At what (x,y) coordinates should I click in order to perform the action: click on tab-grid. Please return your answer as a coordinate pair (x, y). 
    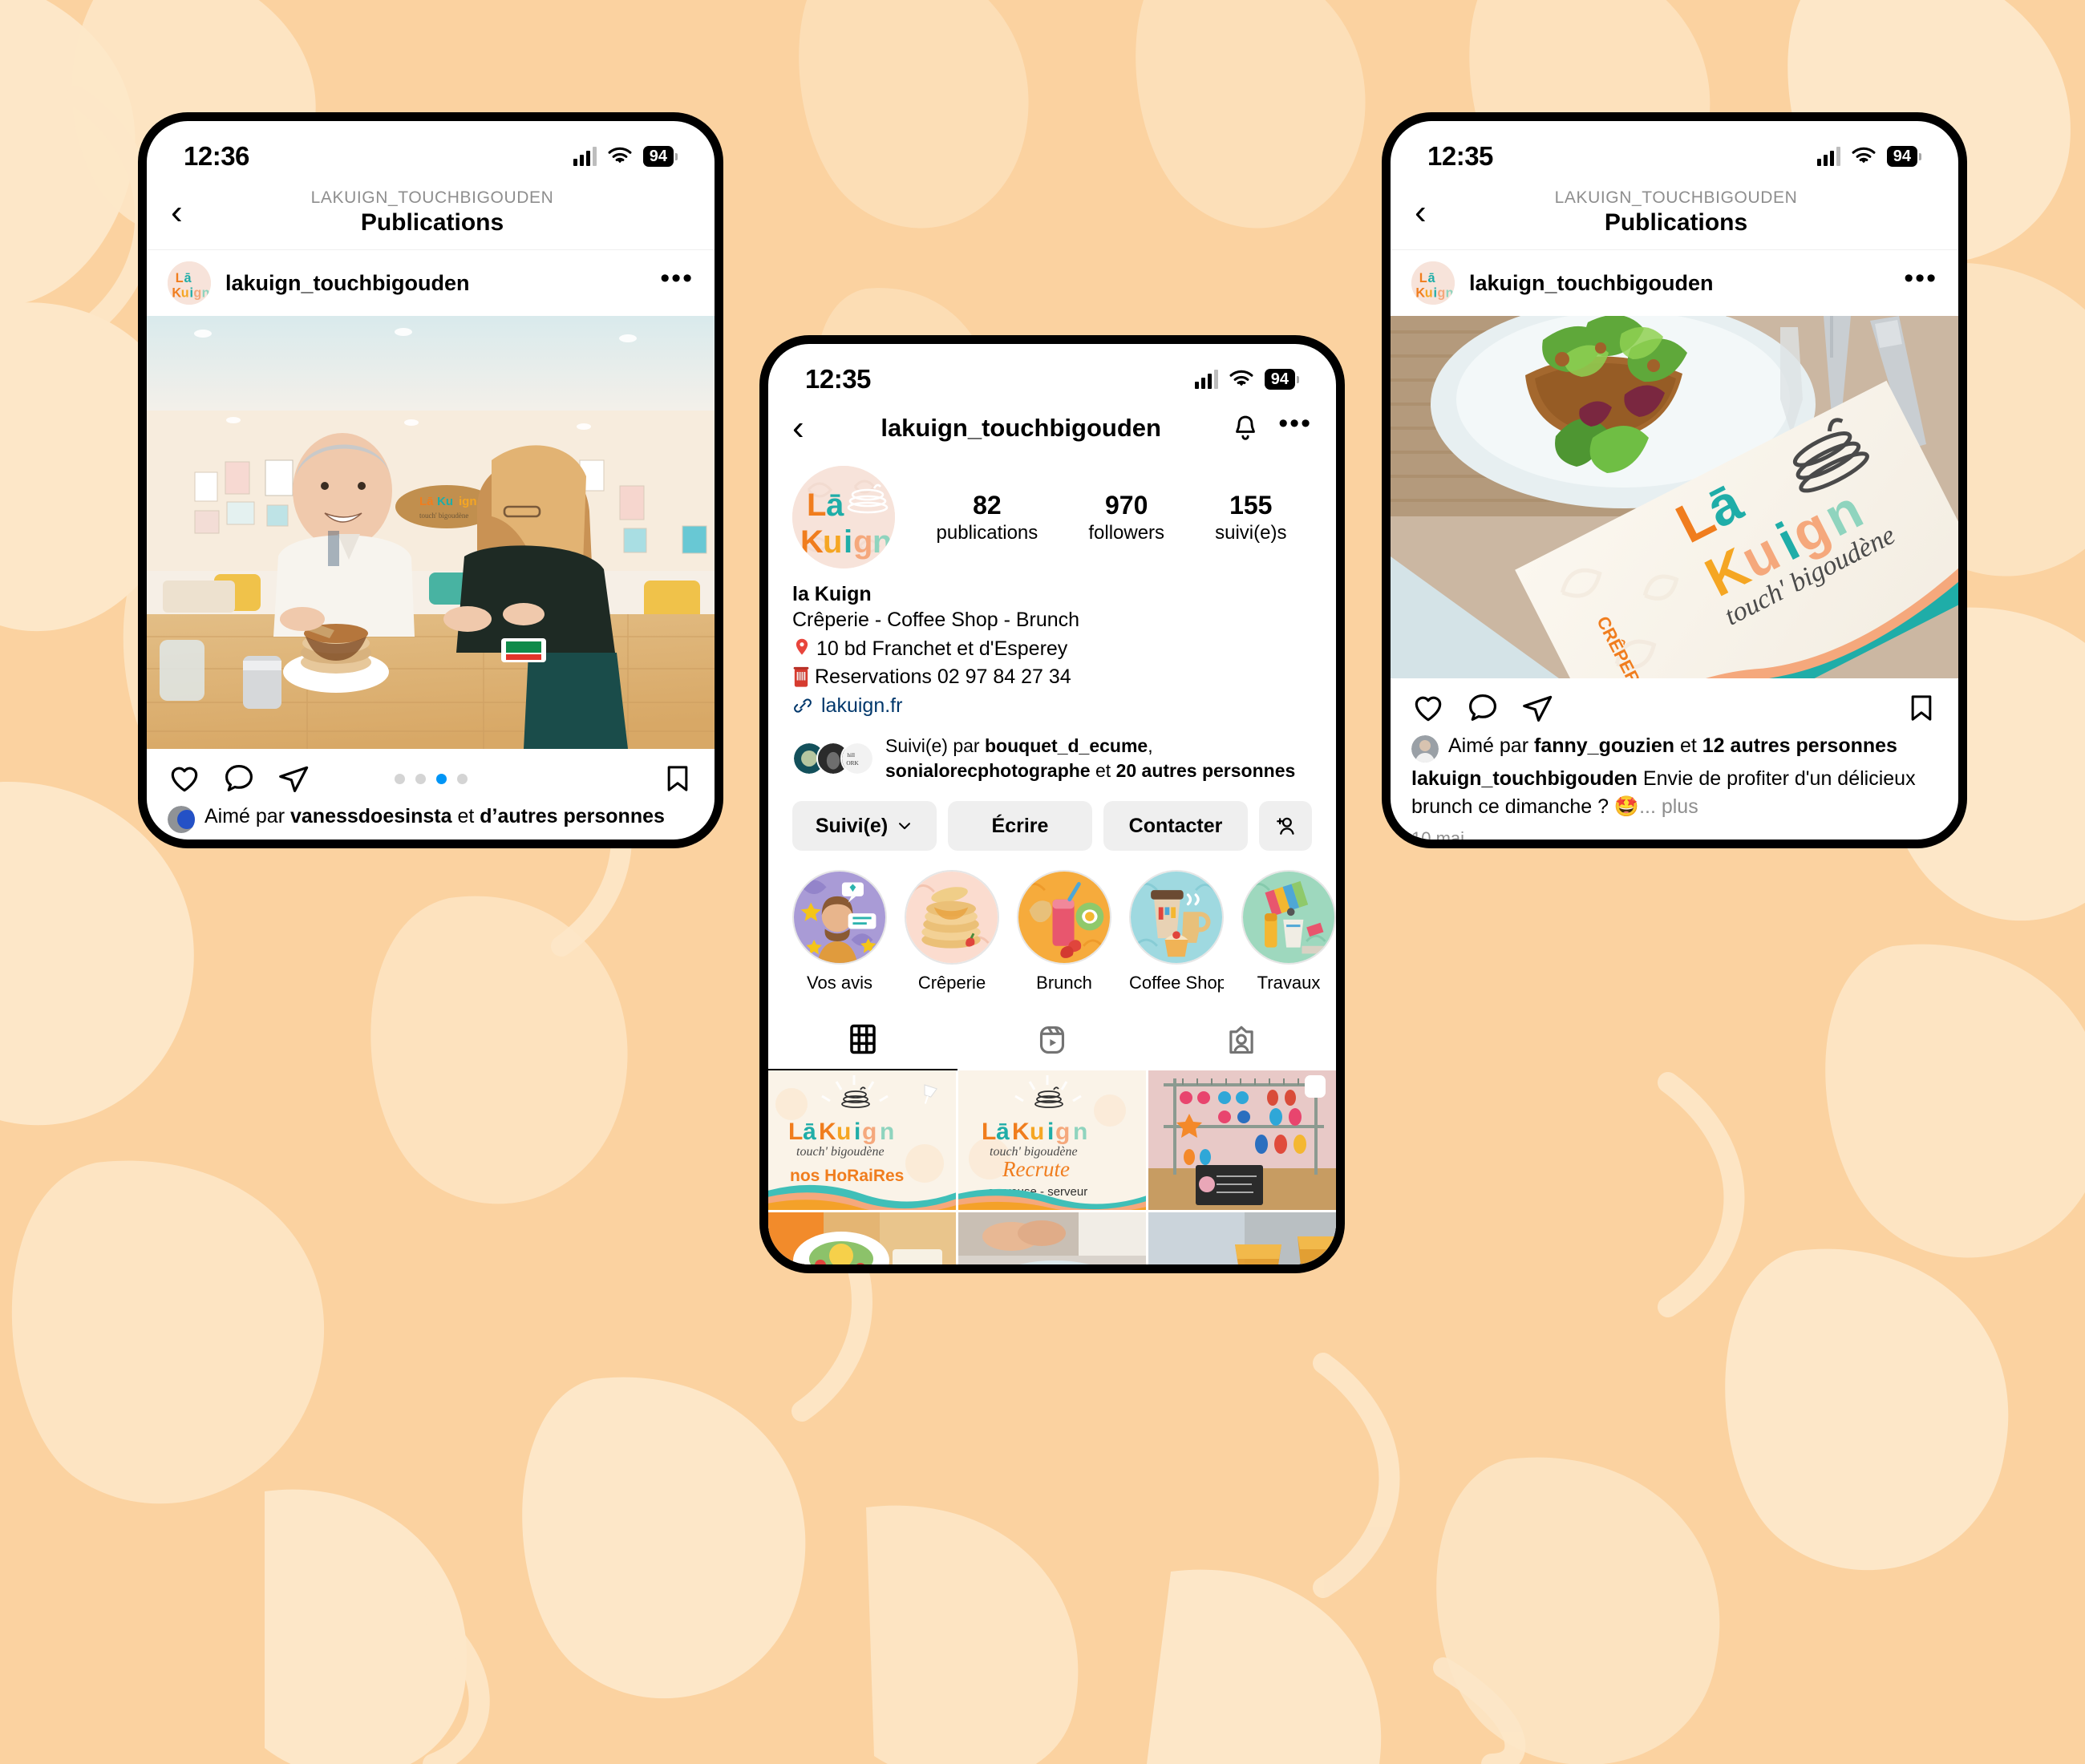
    Looking at the image, I should click on (862, 1041).